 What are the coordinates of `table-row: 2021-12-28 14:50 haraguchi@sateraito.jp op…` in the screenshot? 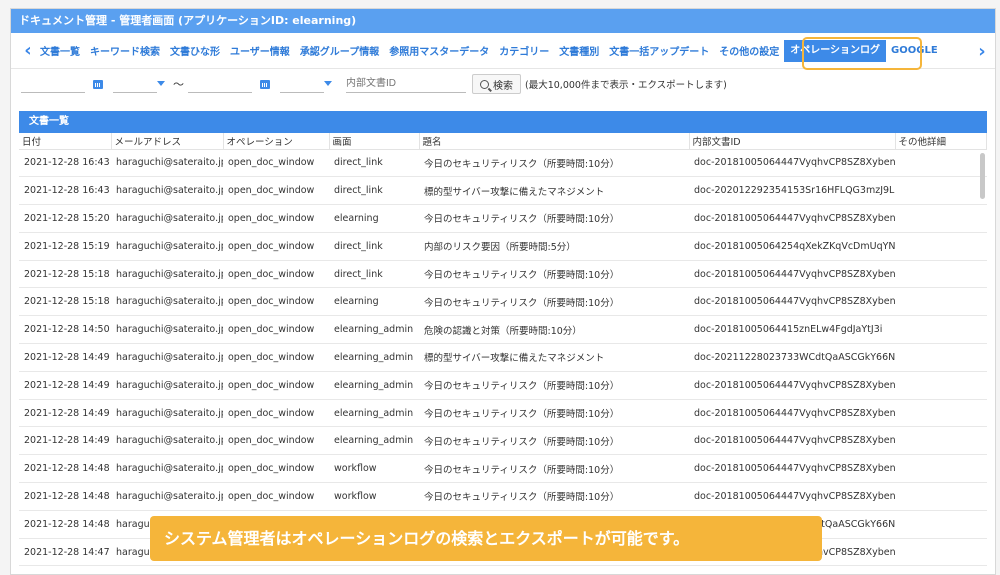 It's located at (503, 330).